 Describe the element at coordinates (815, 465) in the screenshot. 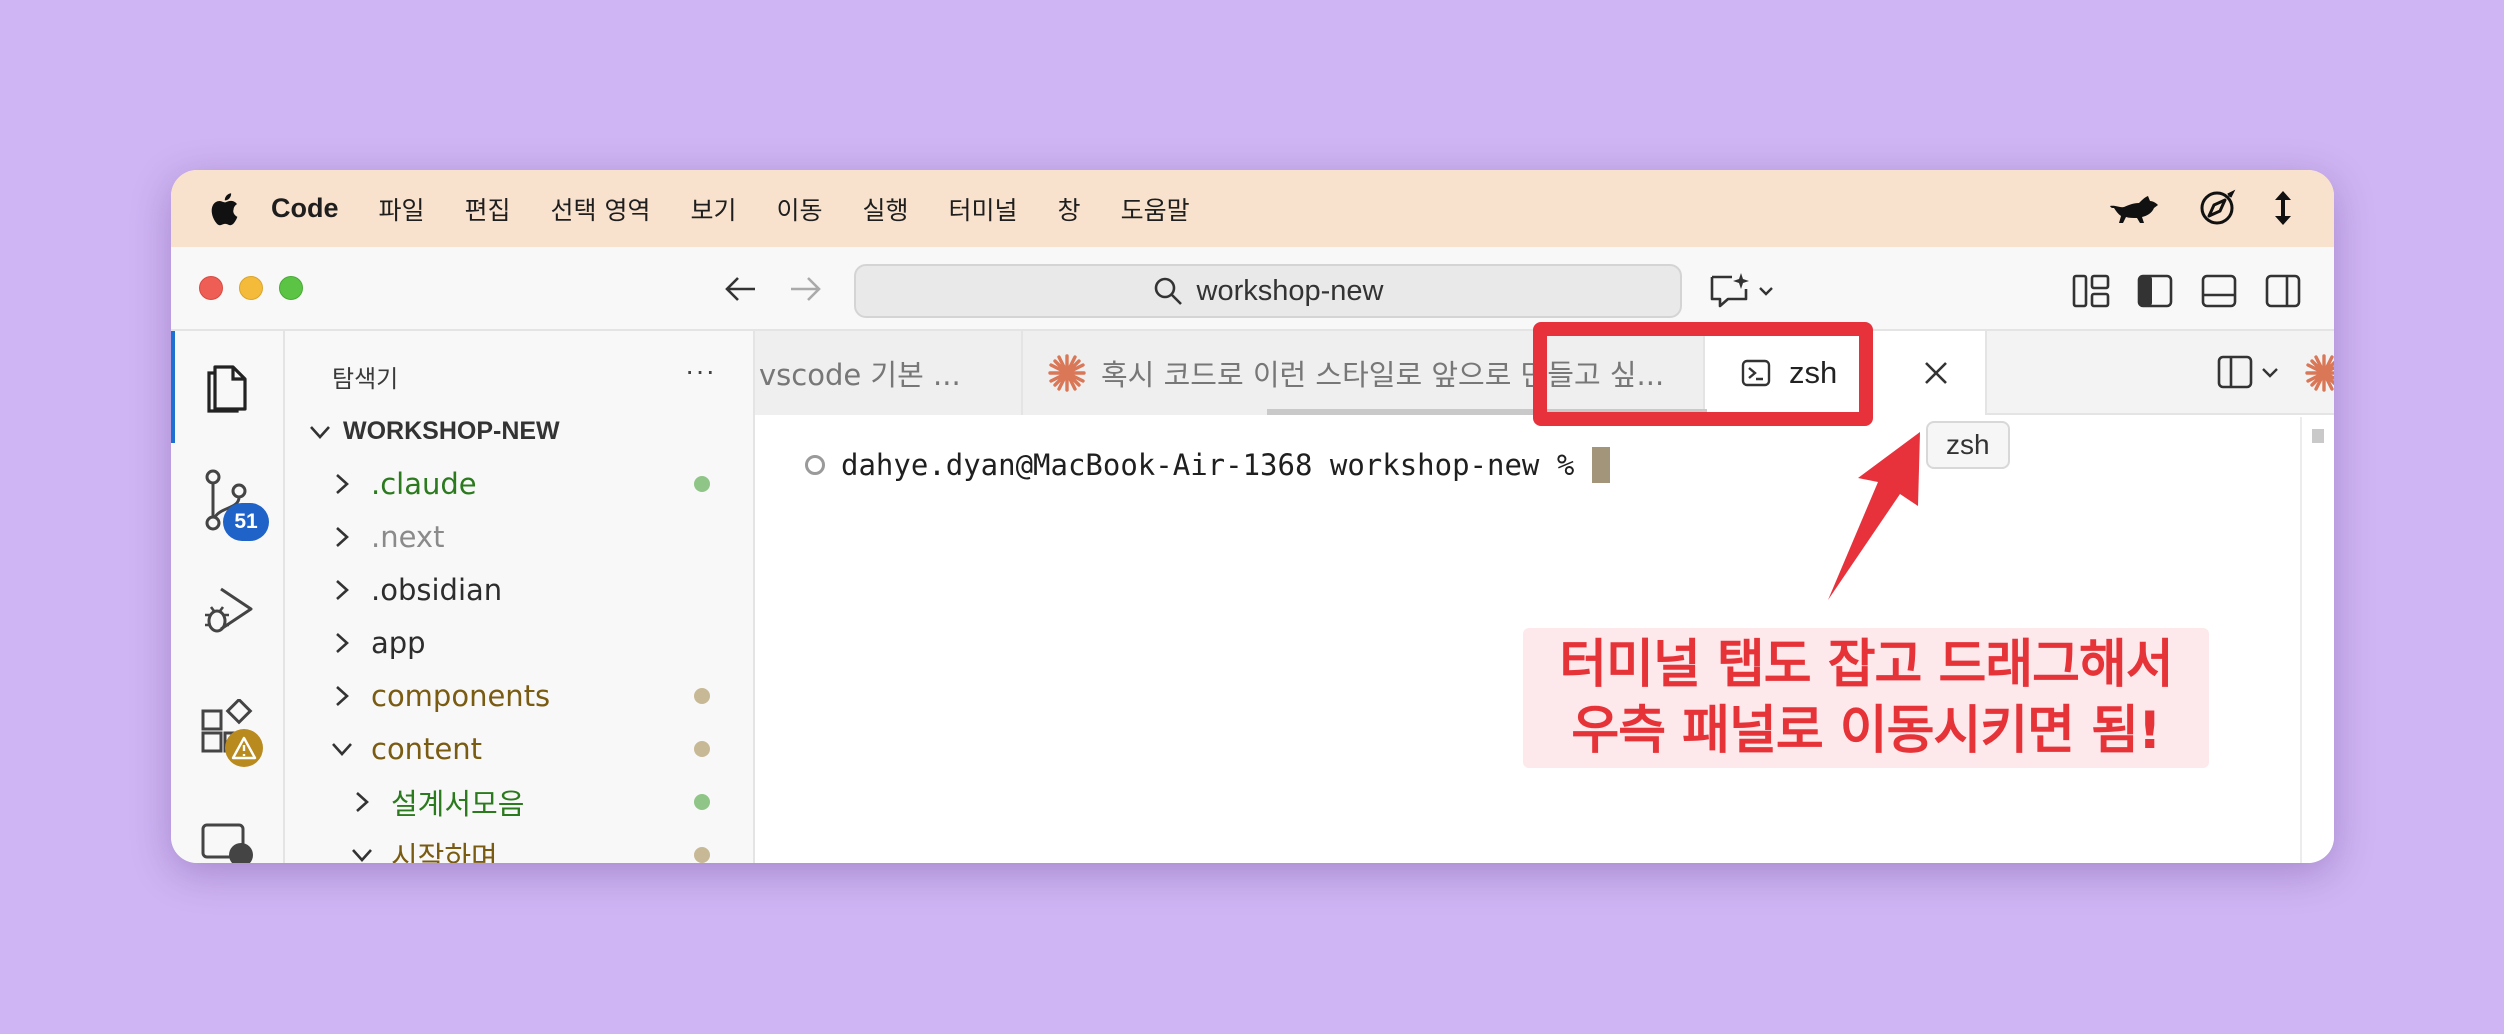

I see `command-status-icon` at that location.